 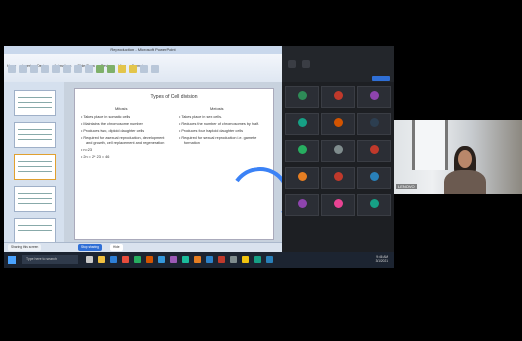 I want to click on bold-icon, so click(x=56, y=69).